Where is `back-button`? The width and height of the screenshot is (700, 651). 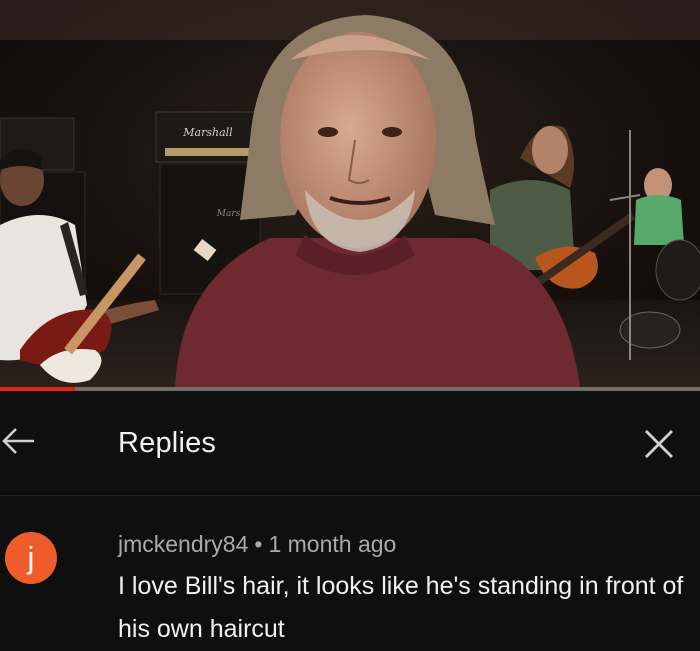
back-button is located at coordinates (20, 441).